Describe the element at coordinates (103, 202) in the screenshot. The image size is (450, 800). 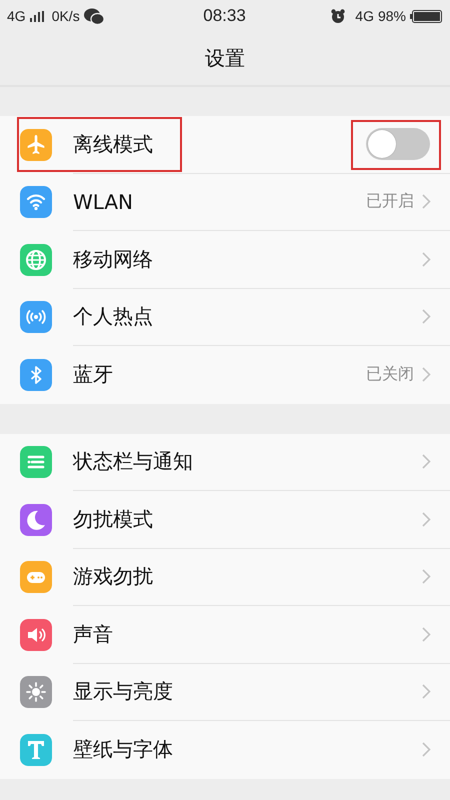
I see `row-label: WLAN` at that location.